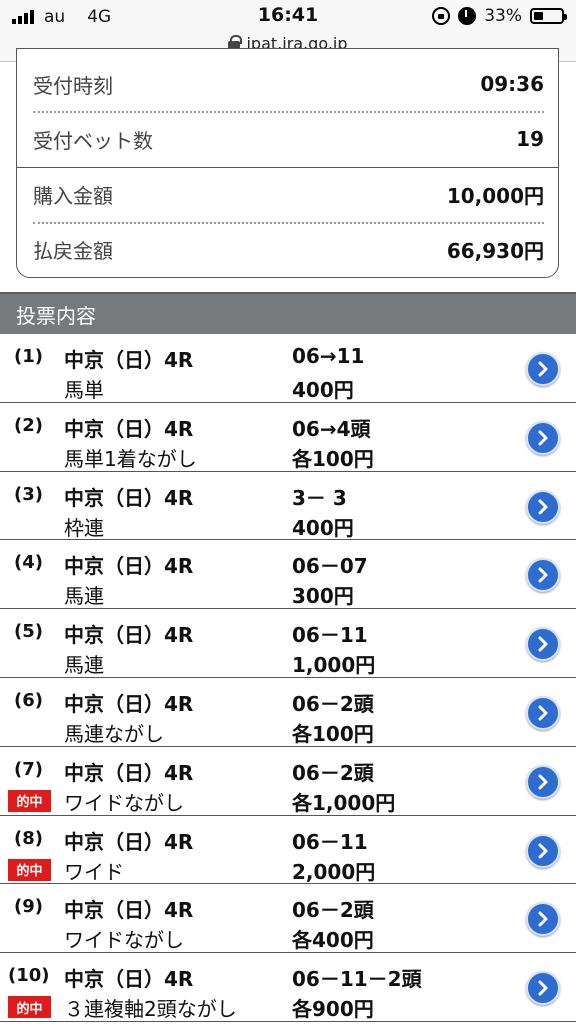  What do you see at coordinates (333, 1009) in the screenshot?
I see `bet-amount: 各900円` at bounding box center [333, 1009].